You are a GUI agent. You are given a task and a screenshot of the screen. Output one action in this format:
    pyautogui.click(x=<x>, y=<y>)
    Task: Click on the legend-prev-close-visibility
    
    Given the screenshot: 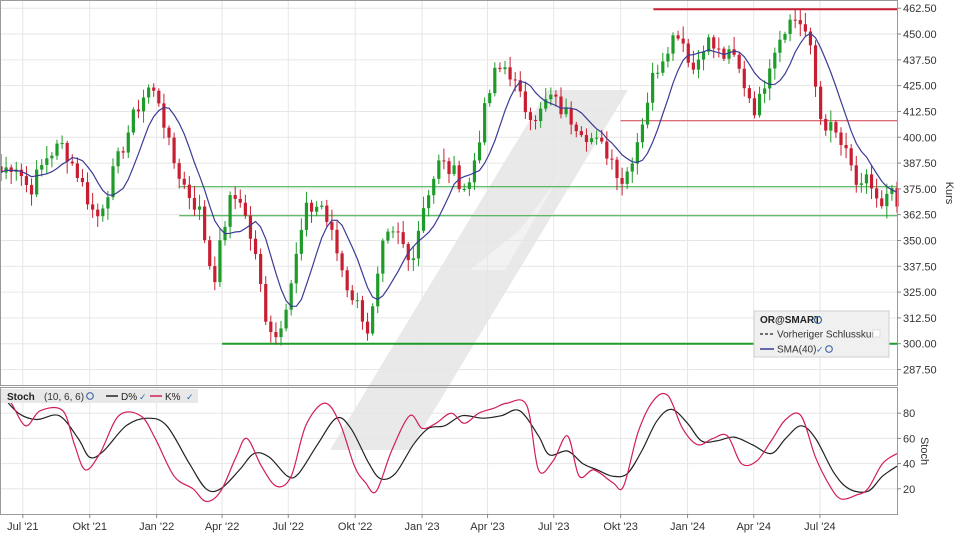 What is the action you would take?
    pyautogui.click(x=876, y=333)
    